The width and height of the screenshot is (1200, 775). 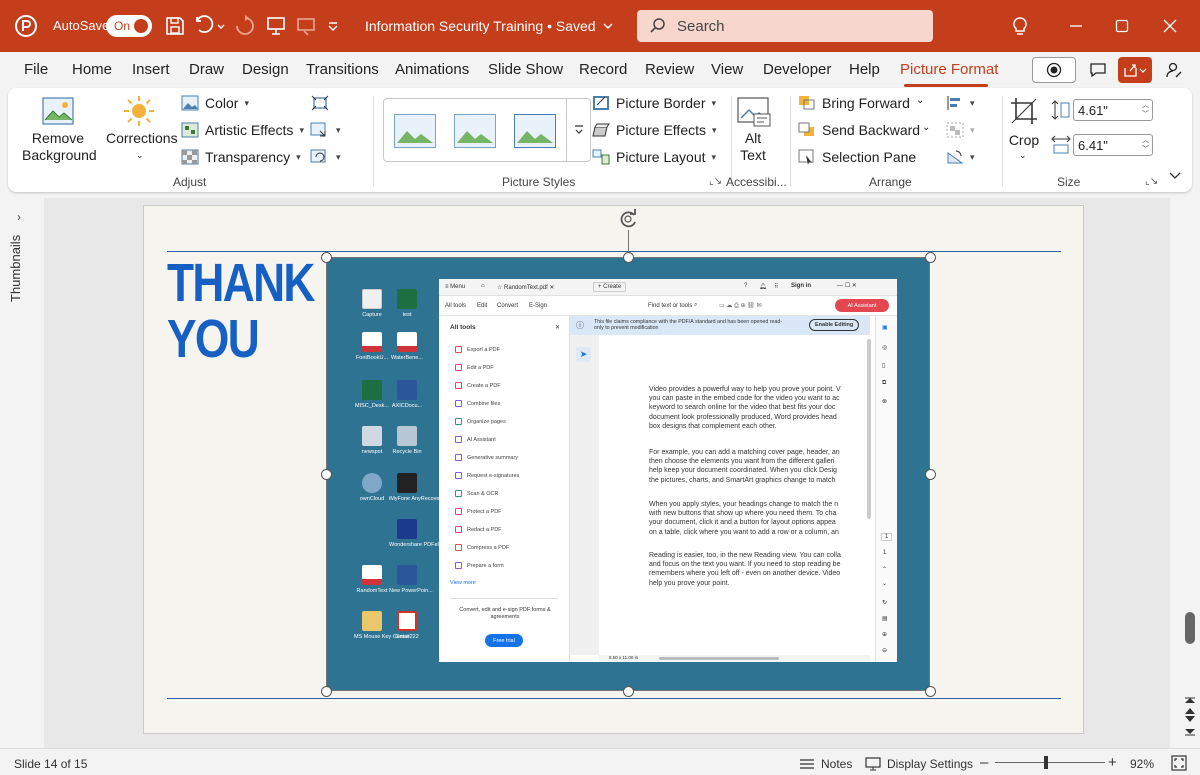 What do you see at coordinates (1112, 762) in the screenshot?
I see `zoom-in-button: +` at bounding box center [1112, 762].